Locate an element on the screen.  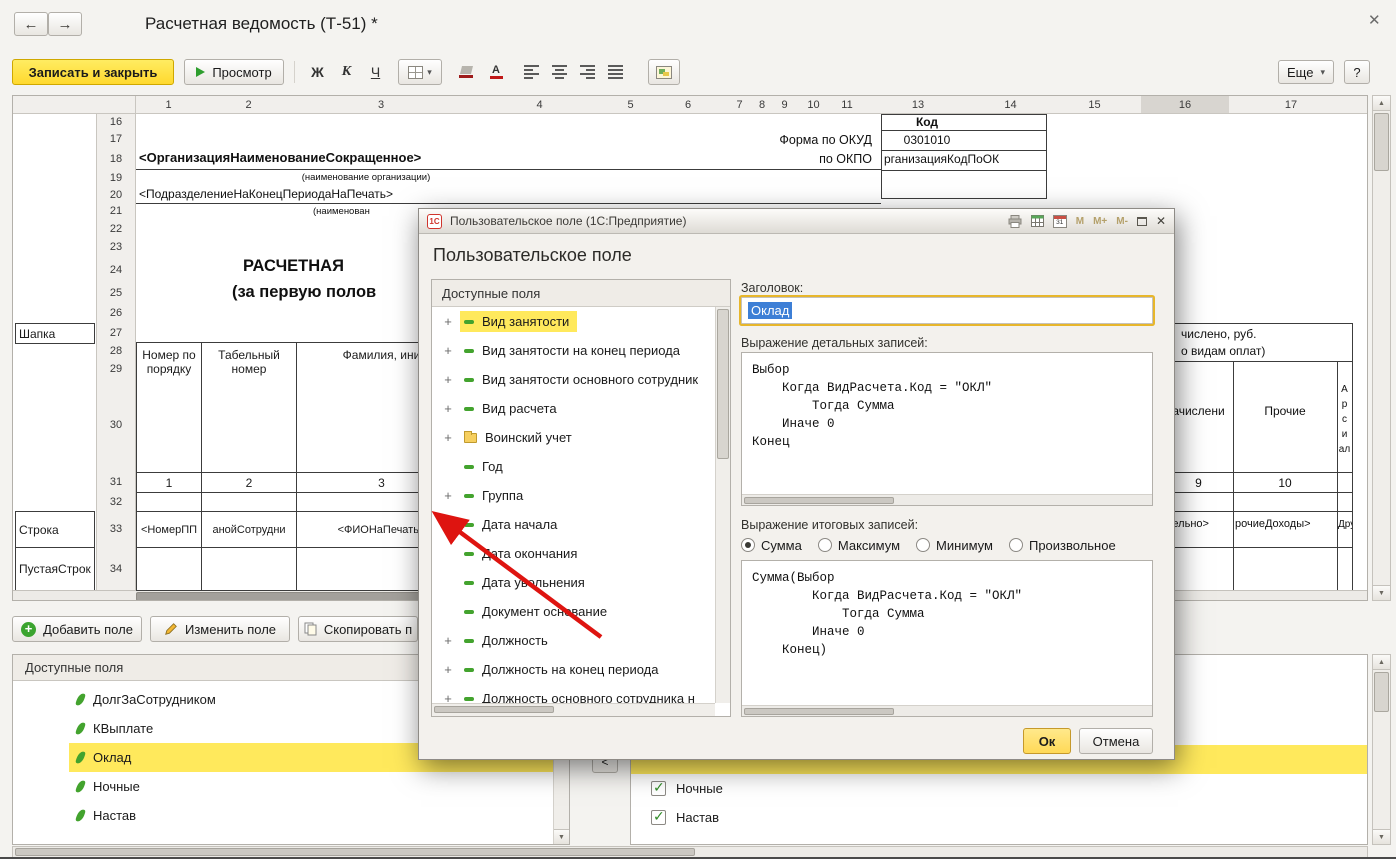
cell-doc-title-2: (за первую полов is located at coordinates (304, 292).